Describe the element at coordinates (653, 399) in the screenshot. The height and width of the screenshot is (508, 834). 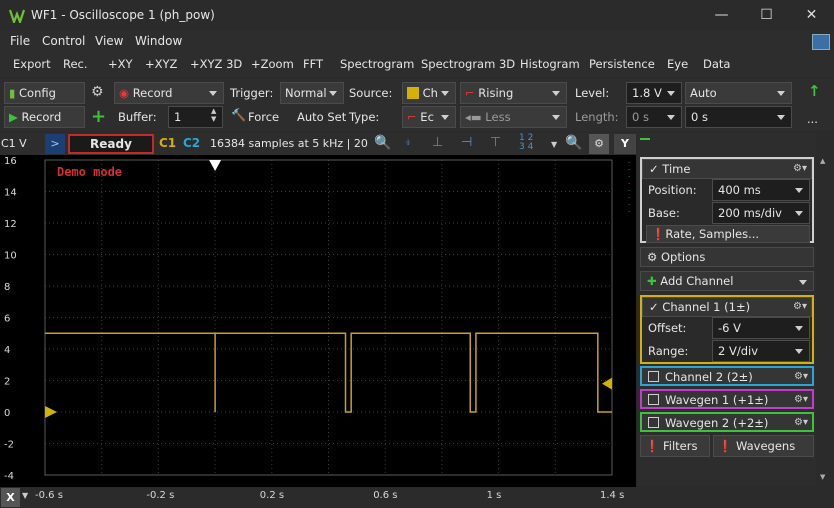
I see `wavegen1-checkbox` at that location.